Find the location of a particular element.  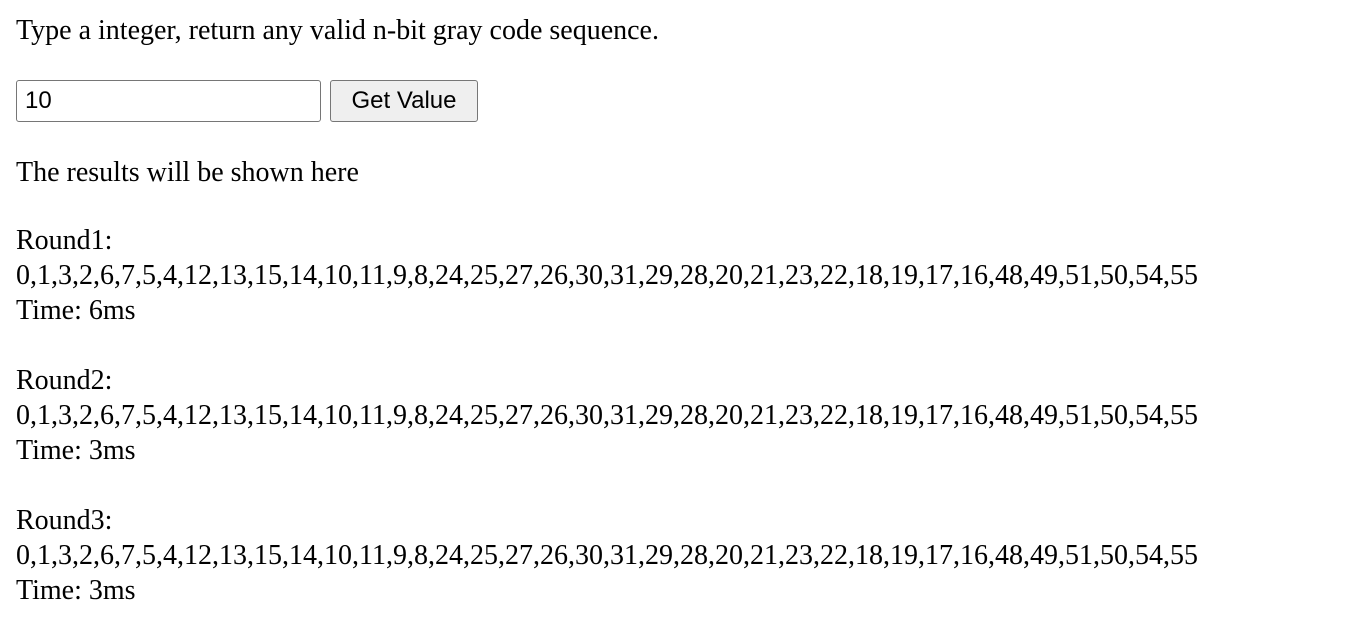

round-label: Round2: is located at coordinates (64, 380).